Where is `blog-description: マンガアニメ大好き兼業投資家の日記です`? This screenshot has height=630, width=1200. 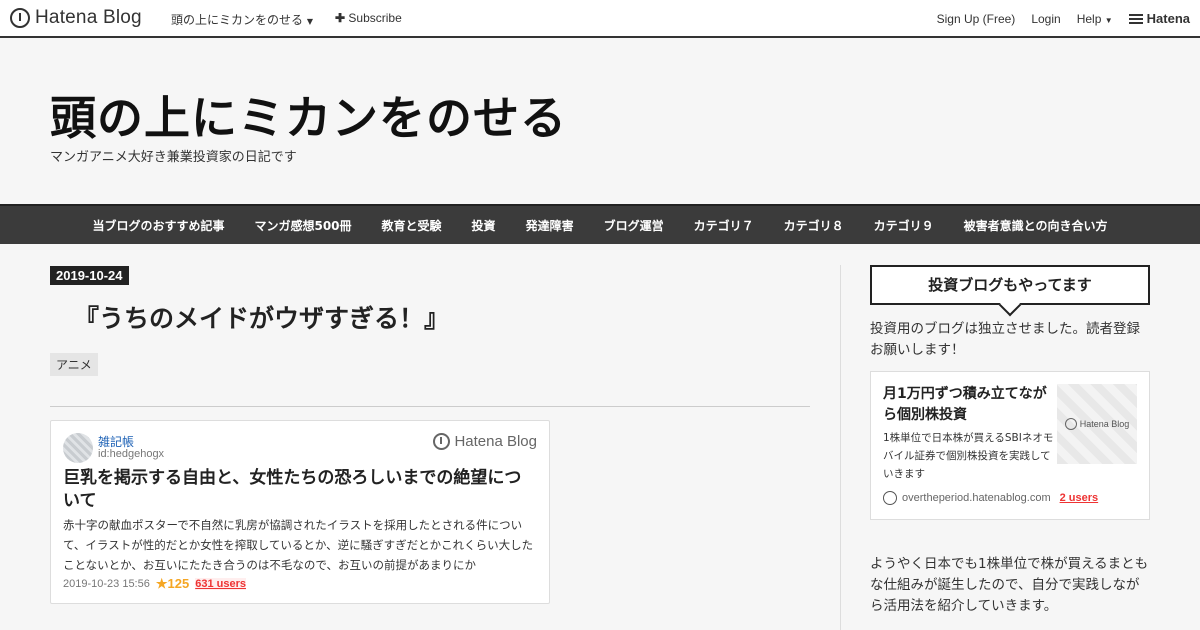 blog-description: マンガアニメ大好き兼業投資家の日記です is located at coordinates (173, 157).